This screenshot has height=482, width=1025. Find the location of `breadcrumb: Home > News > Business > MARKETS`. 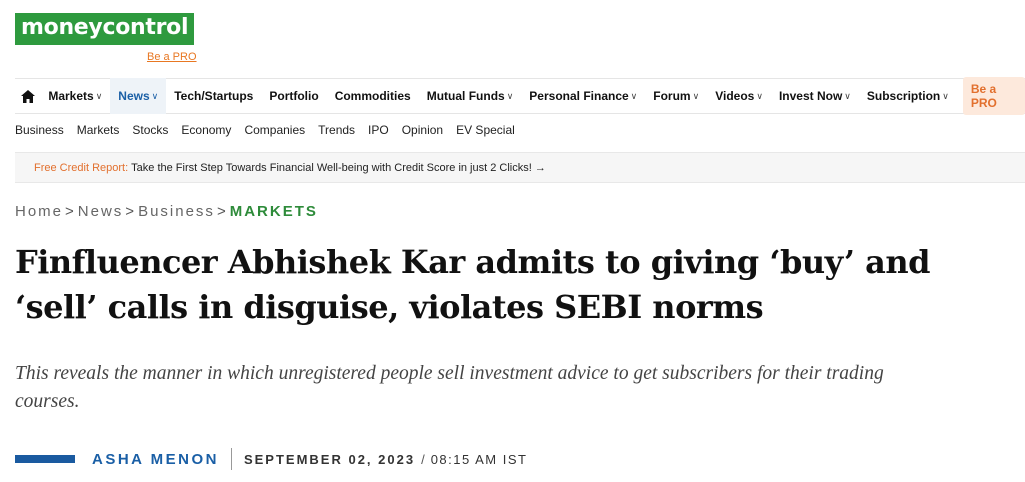

breadcrumb: Home > News > Business > MARKETS is located at coordinates (166, 211).